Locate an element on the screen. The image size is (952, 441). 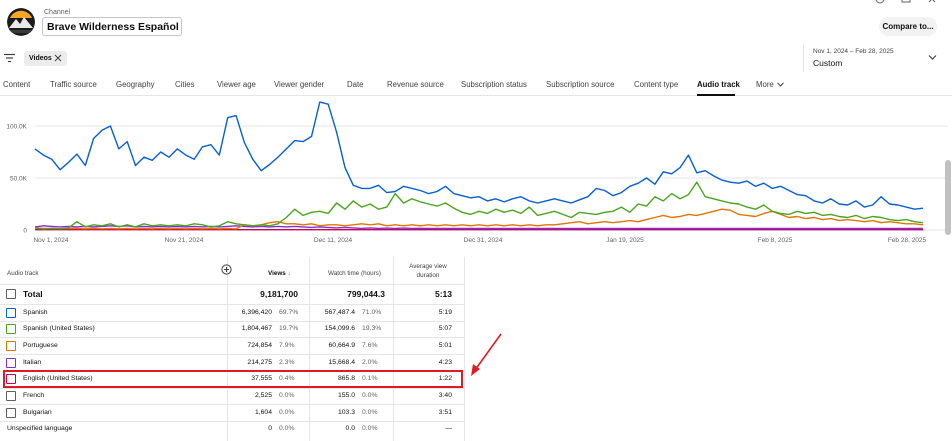
active-tab-indicator is located at coordinates (716, 95).